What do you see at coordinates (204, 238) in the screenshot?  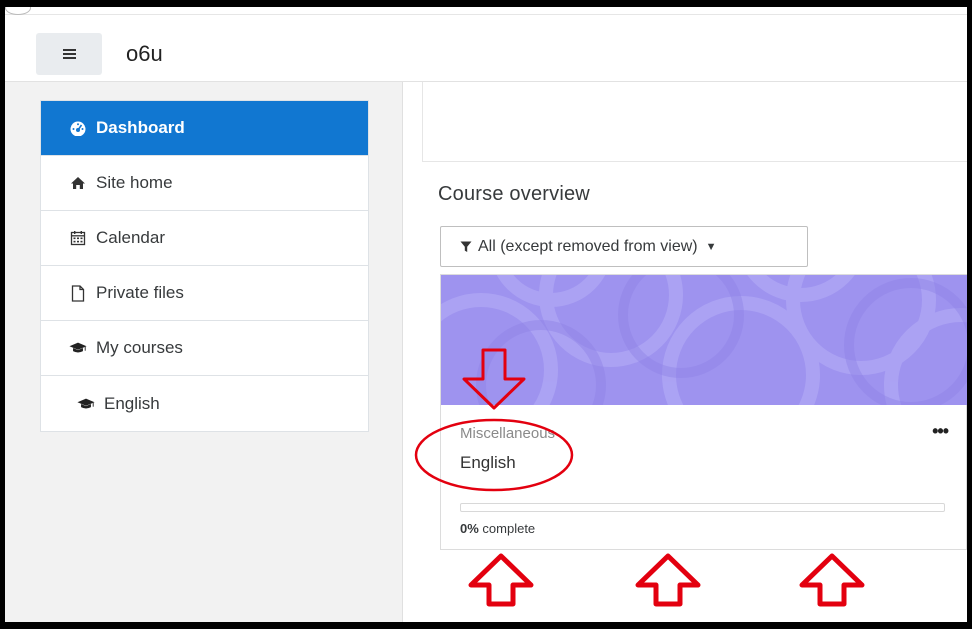 I see `sidebar-item-calendar: Calendar` at bounding box center [204, 238].